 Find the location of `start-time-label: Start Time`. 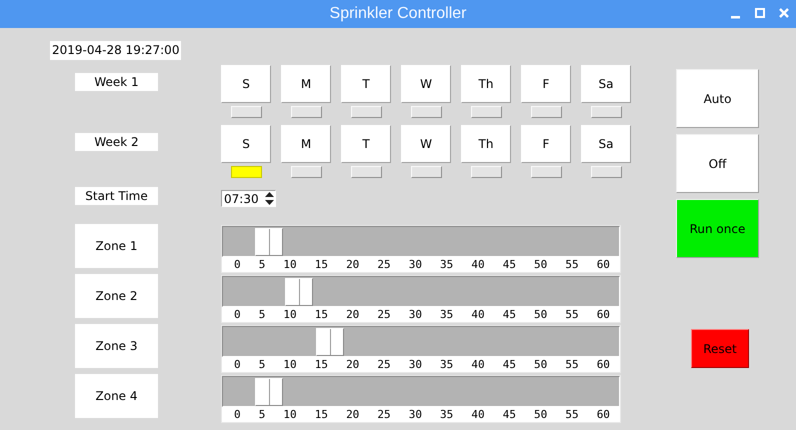

start-time-label: Start Time is located at coordinates (116, 196).